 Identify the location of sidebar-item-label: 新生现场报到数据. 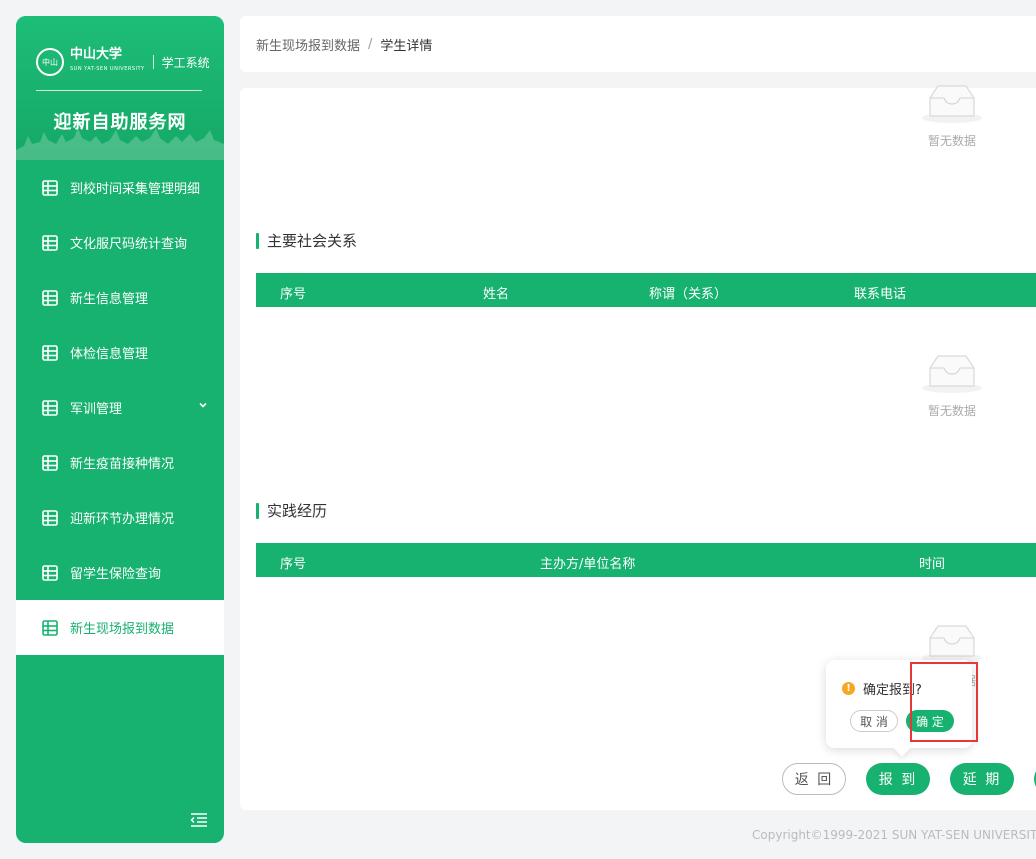
(122, 629).